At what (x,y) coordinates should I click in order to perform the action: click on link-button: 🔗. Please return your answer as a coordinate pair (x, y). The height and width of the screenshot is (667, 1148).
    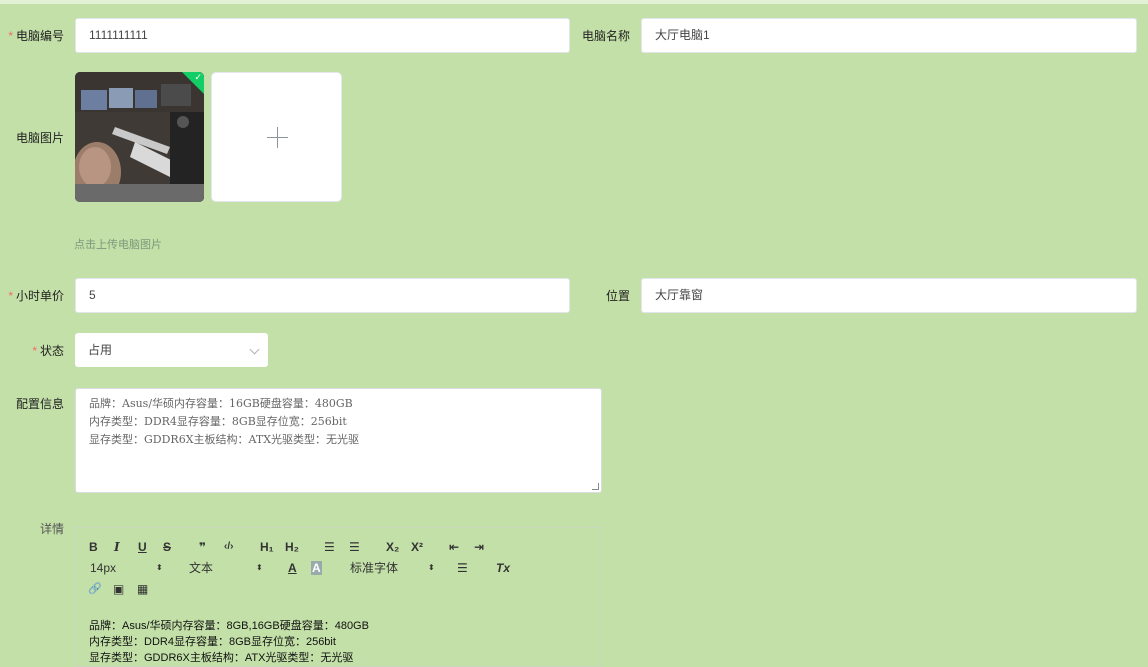
    Looking at the image, I should click on (95, 589).